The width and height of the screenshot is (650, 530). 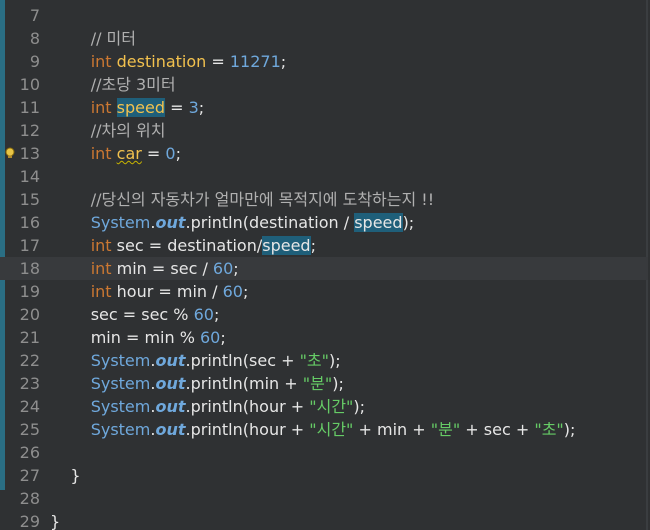 I want to click on line-number: 18, so click(x=29, y=268).